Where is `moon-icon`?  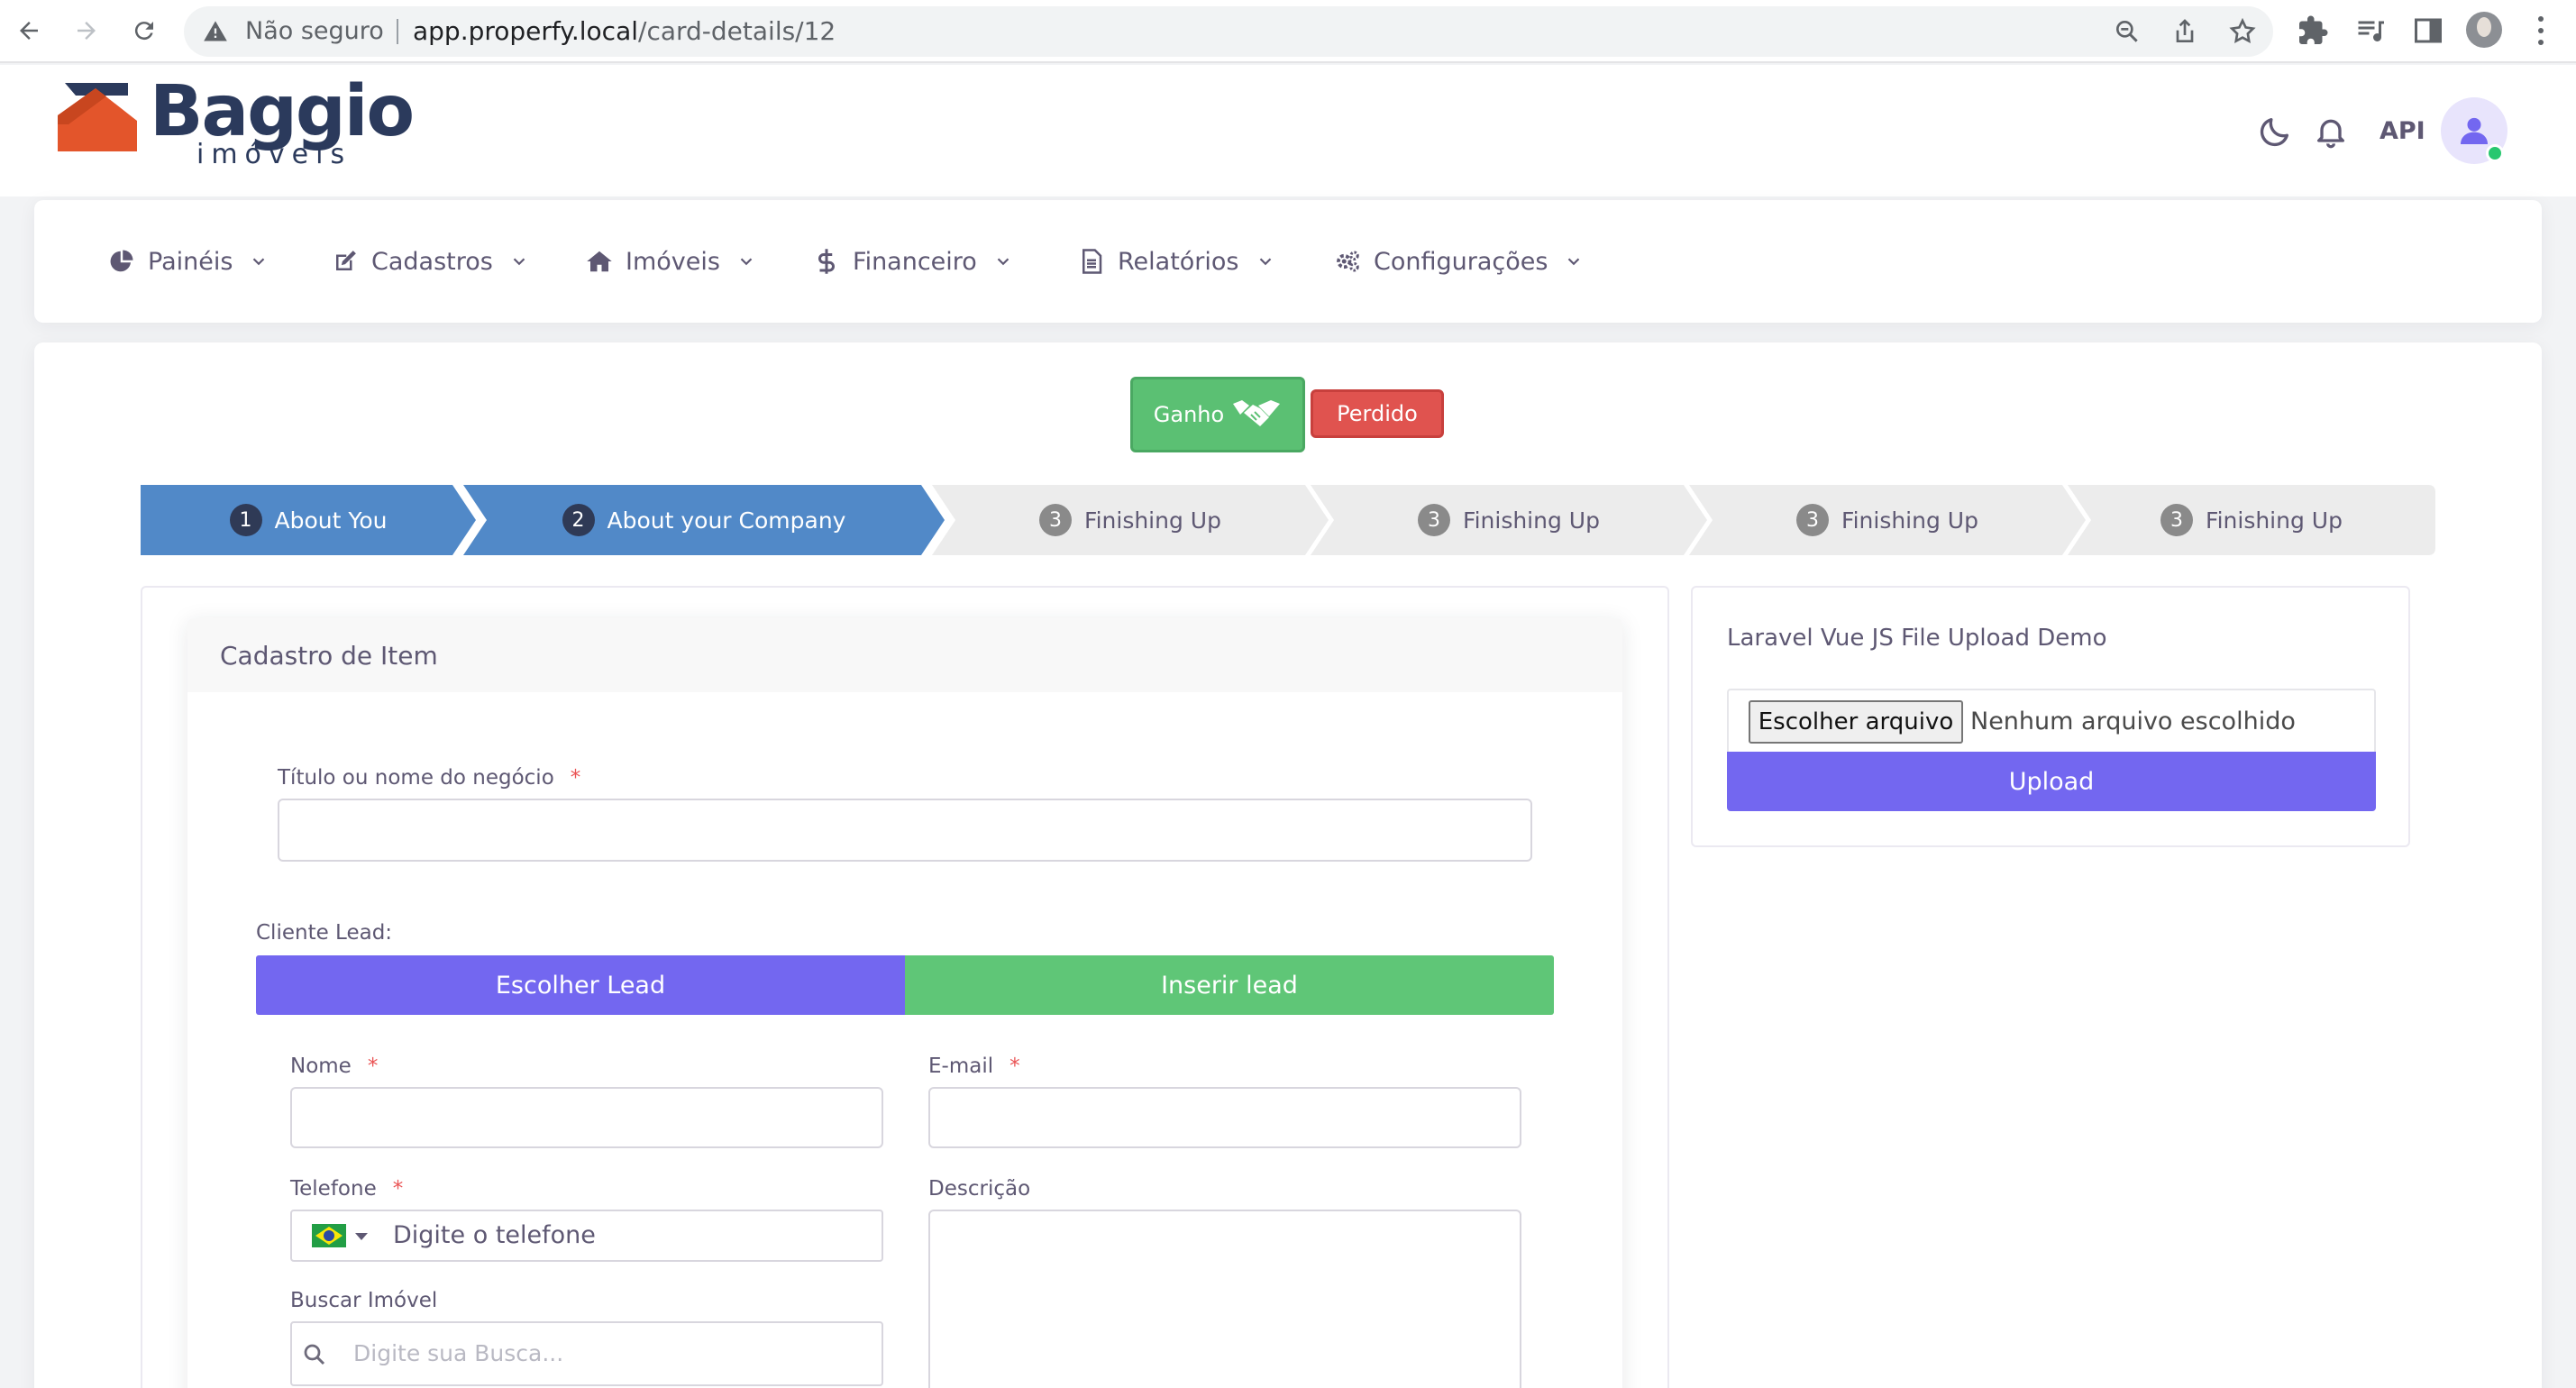
moon-icon is located at coordinates (2275, 132).